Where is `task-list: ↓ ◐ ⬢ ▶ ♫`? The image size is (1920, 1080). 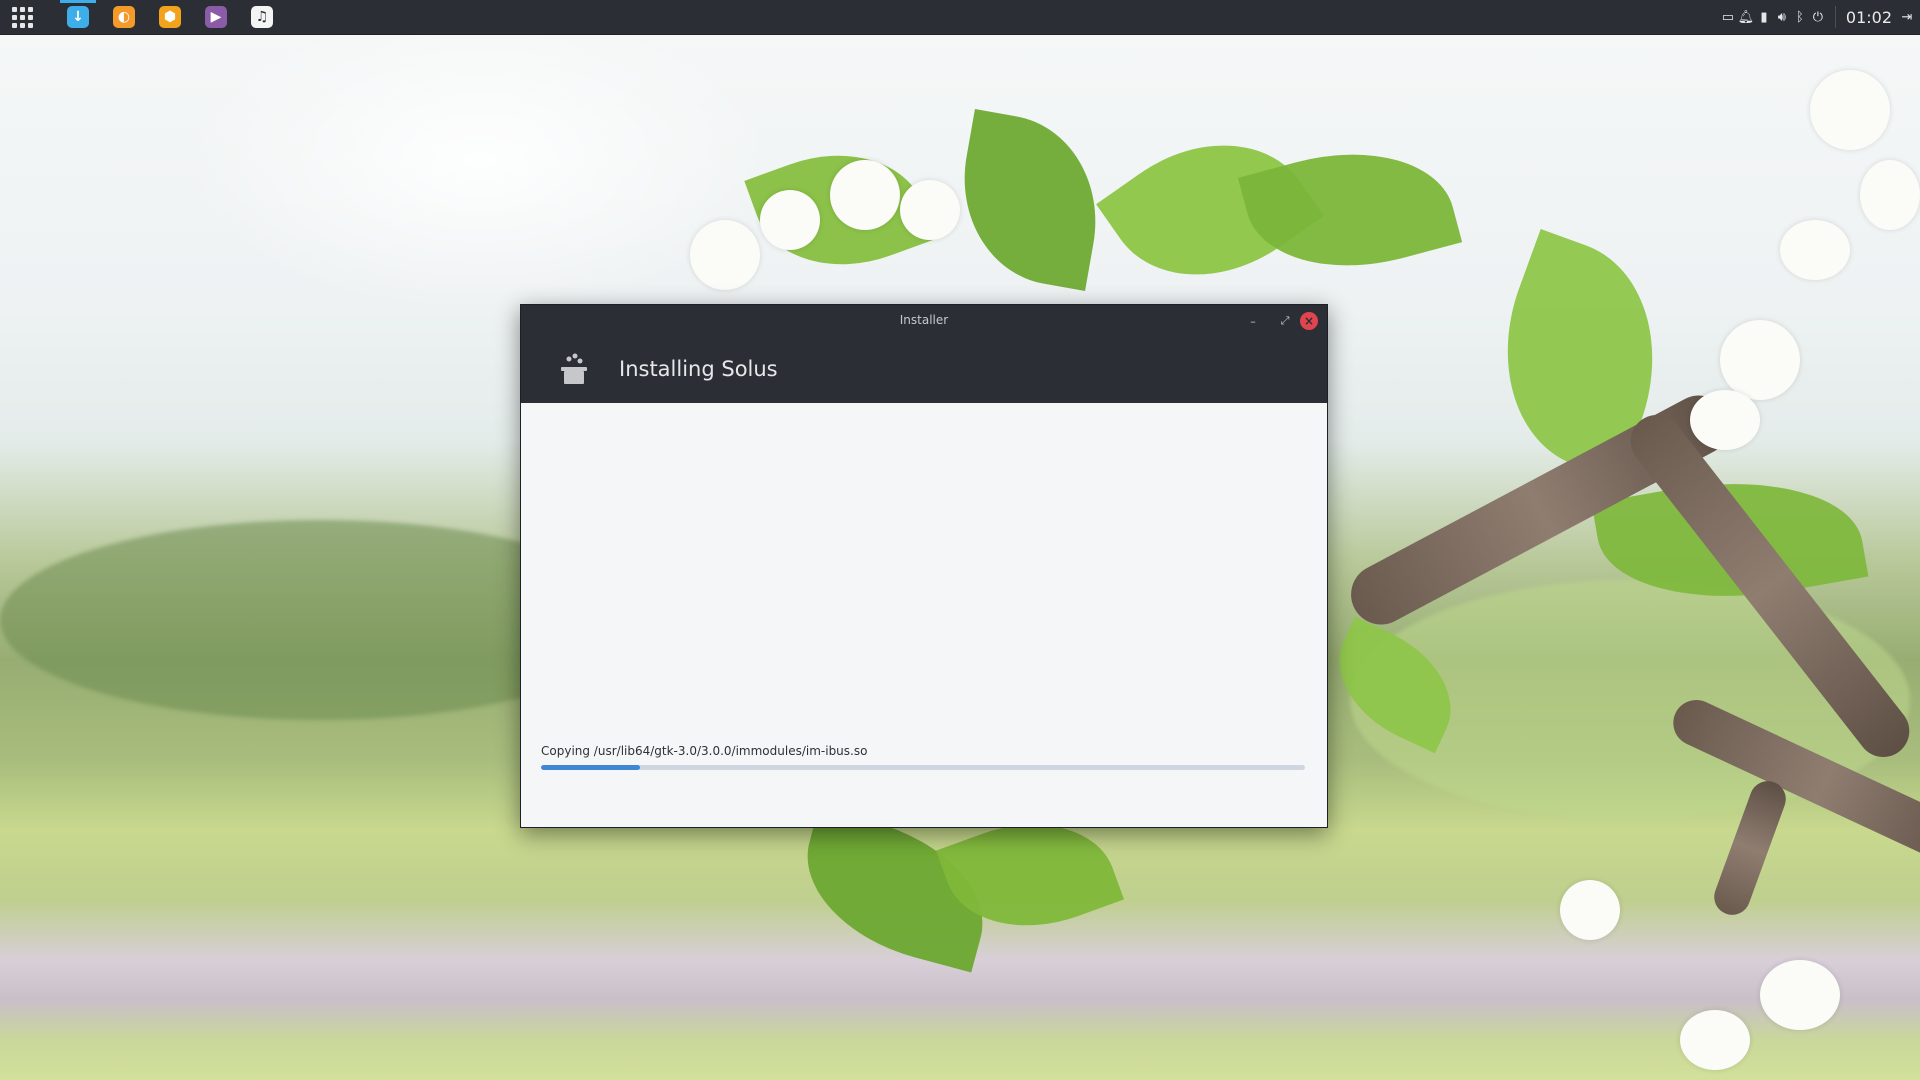 task-list: ↓ ◐ ⬢ ▶ ♫ is located at coordinates (169, 17).